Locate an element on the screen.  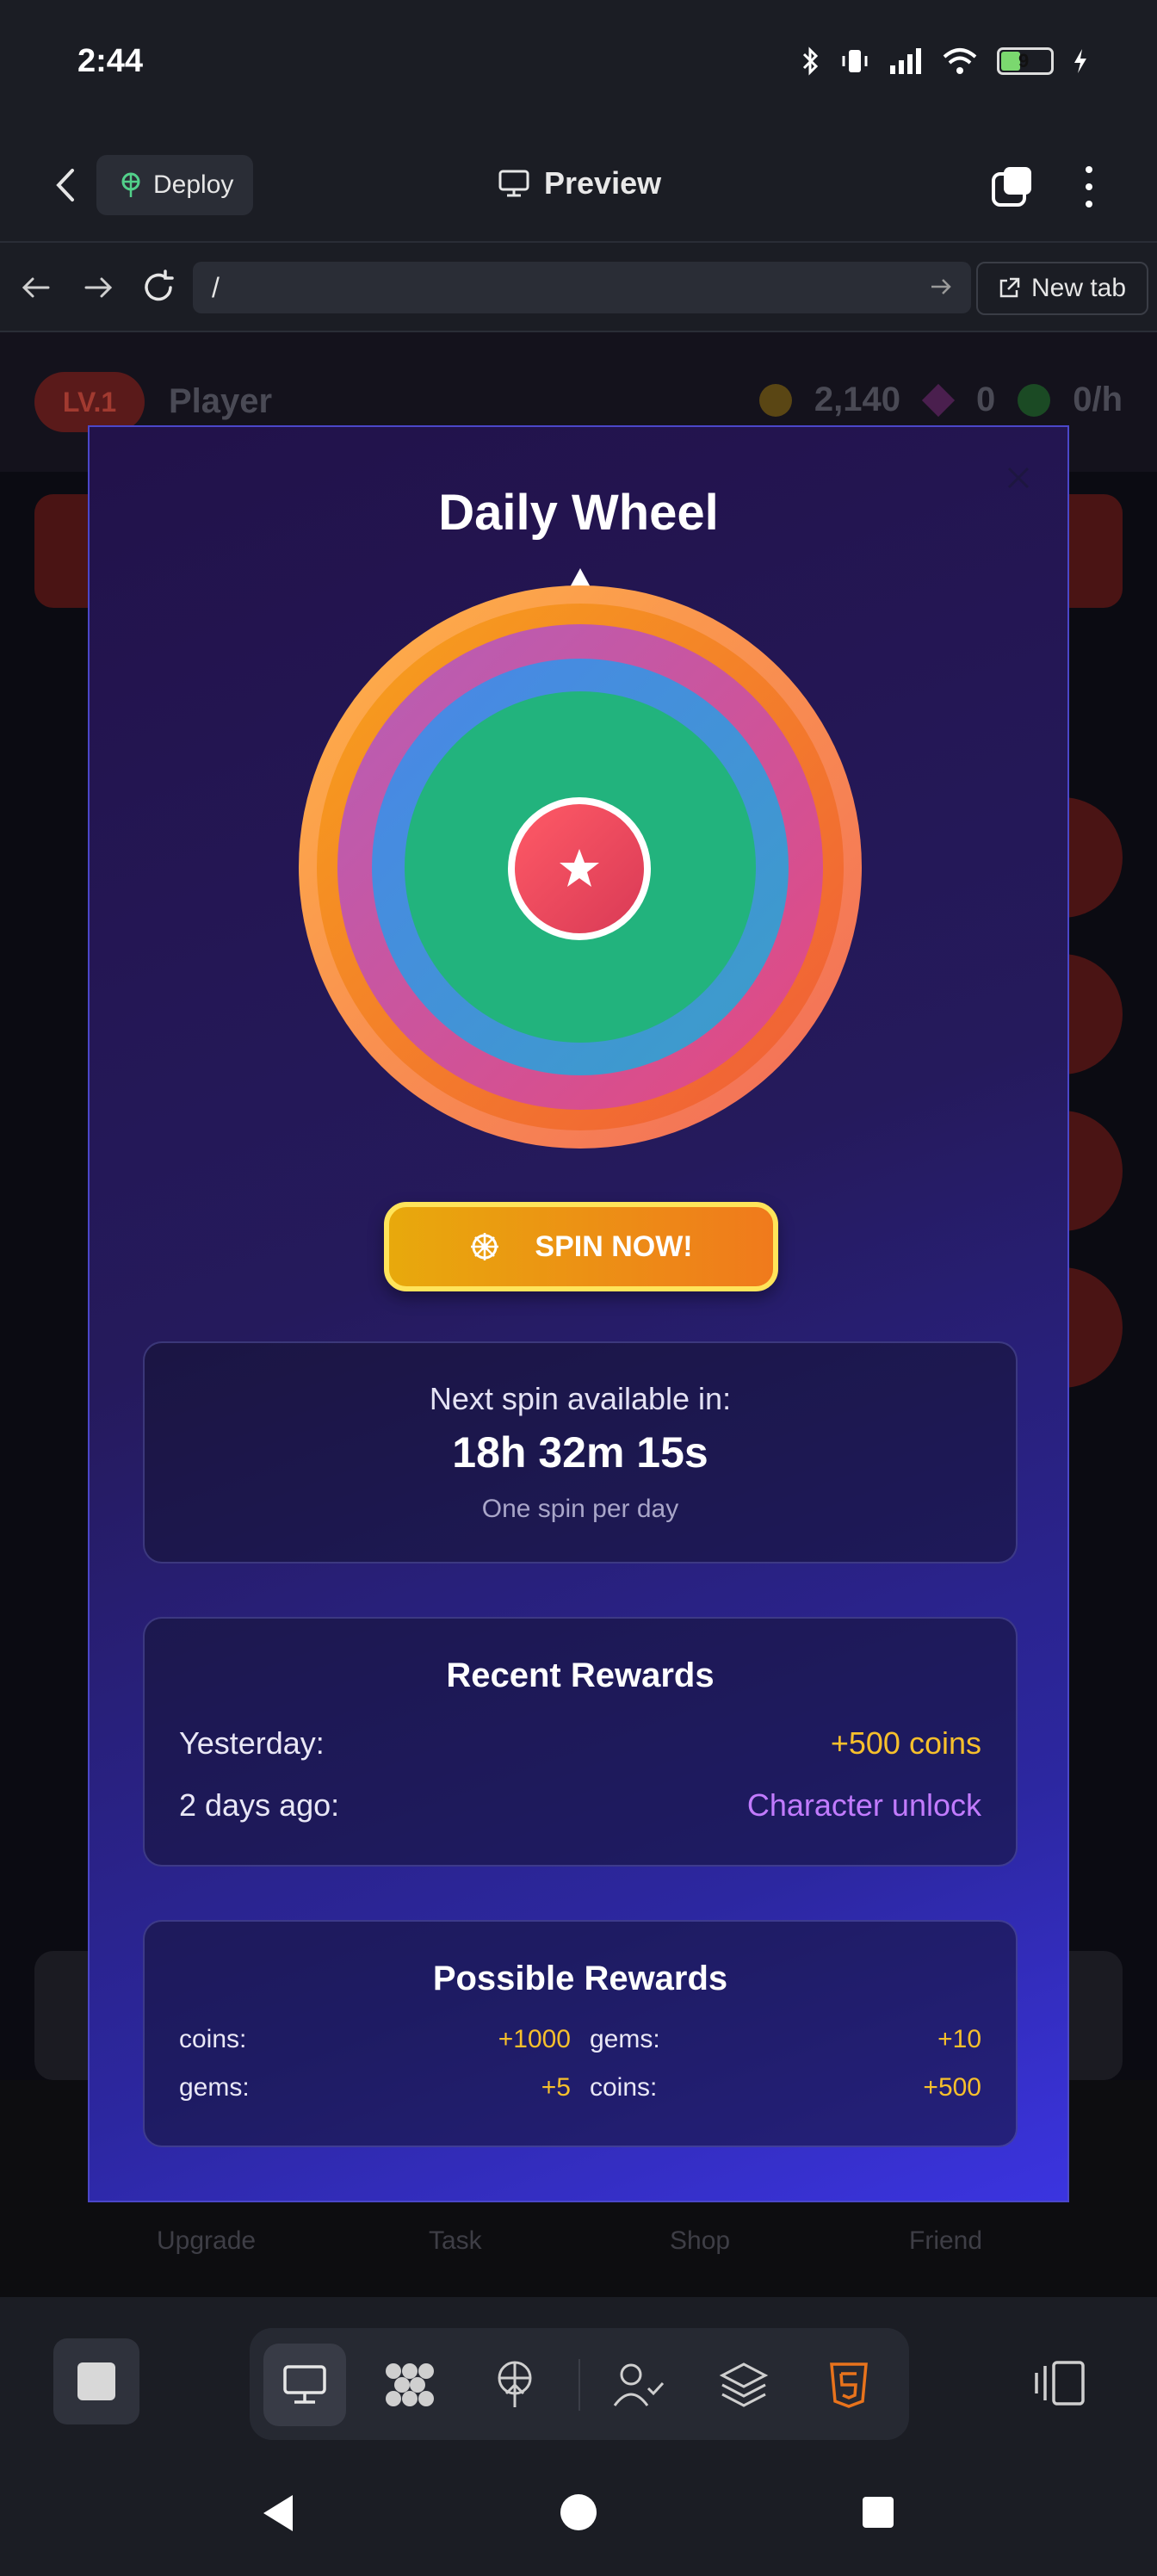
workspace-icon is located at coordinates (410, 2385).